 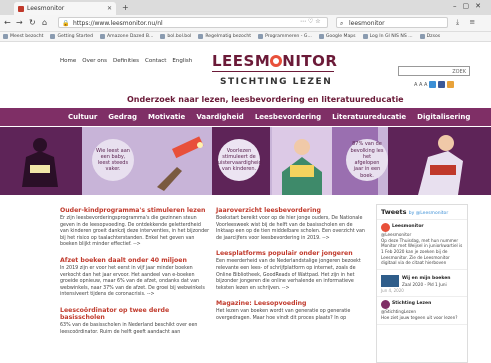 What do you see at coordinates (276, 82) in the screenshot?
I see `site-subtitle: STICHTING LEZEN` at bounding box center [276, 82].